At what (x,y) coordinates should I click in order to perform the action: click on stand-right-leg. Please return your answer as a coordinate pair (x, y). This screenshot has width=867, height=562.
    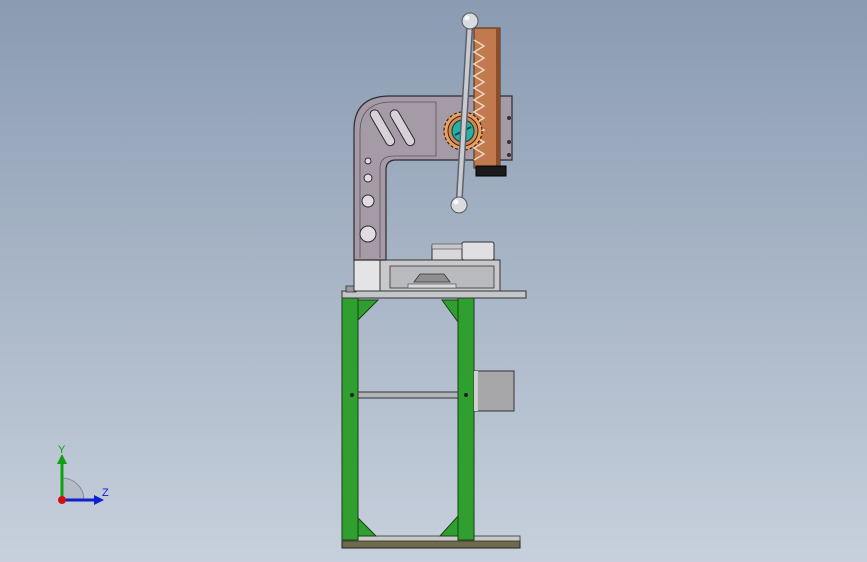
    Looking at the image, I should click on (466, 419).